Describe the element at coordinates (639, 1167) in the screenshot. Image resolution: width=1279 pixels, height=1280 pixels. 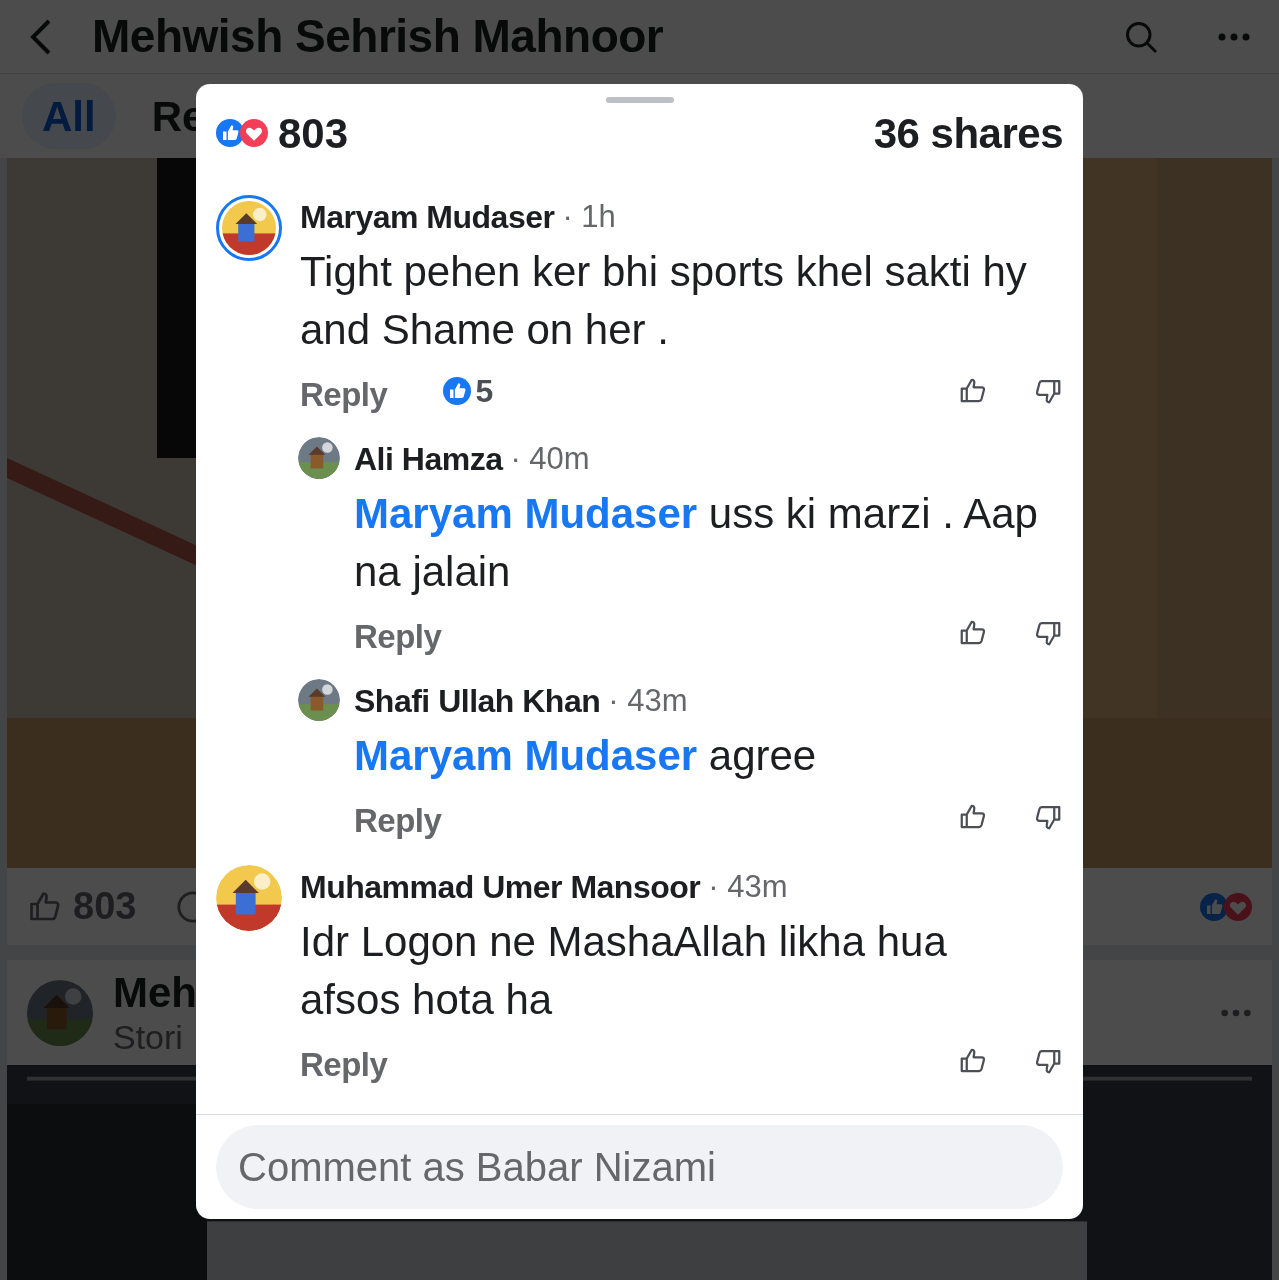
I see `comment-field: Comment as Babar Nizami` at that location.